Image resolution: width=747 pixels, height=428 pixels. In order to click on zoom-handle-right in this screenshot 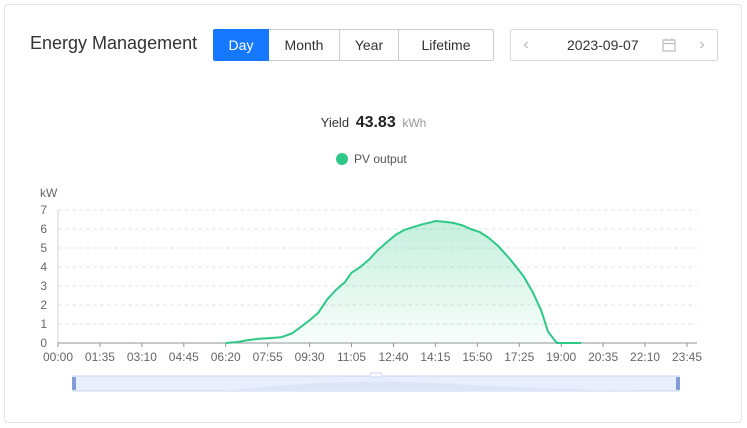, I will do `click(678, 383)`.